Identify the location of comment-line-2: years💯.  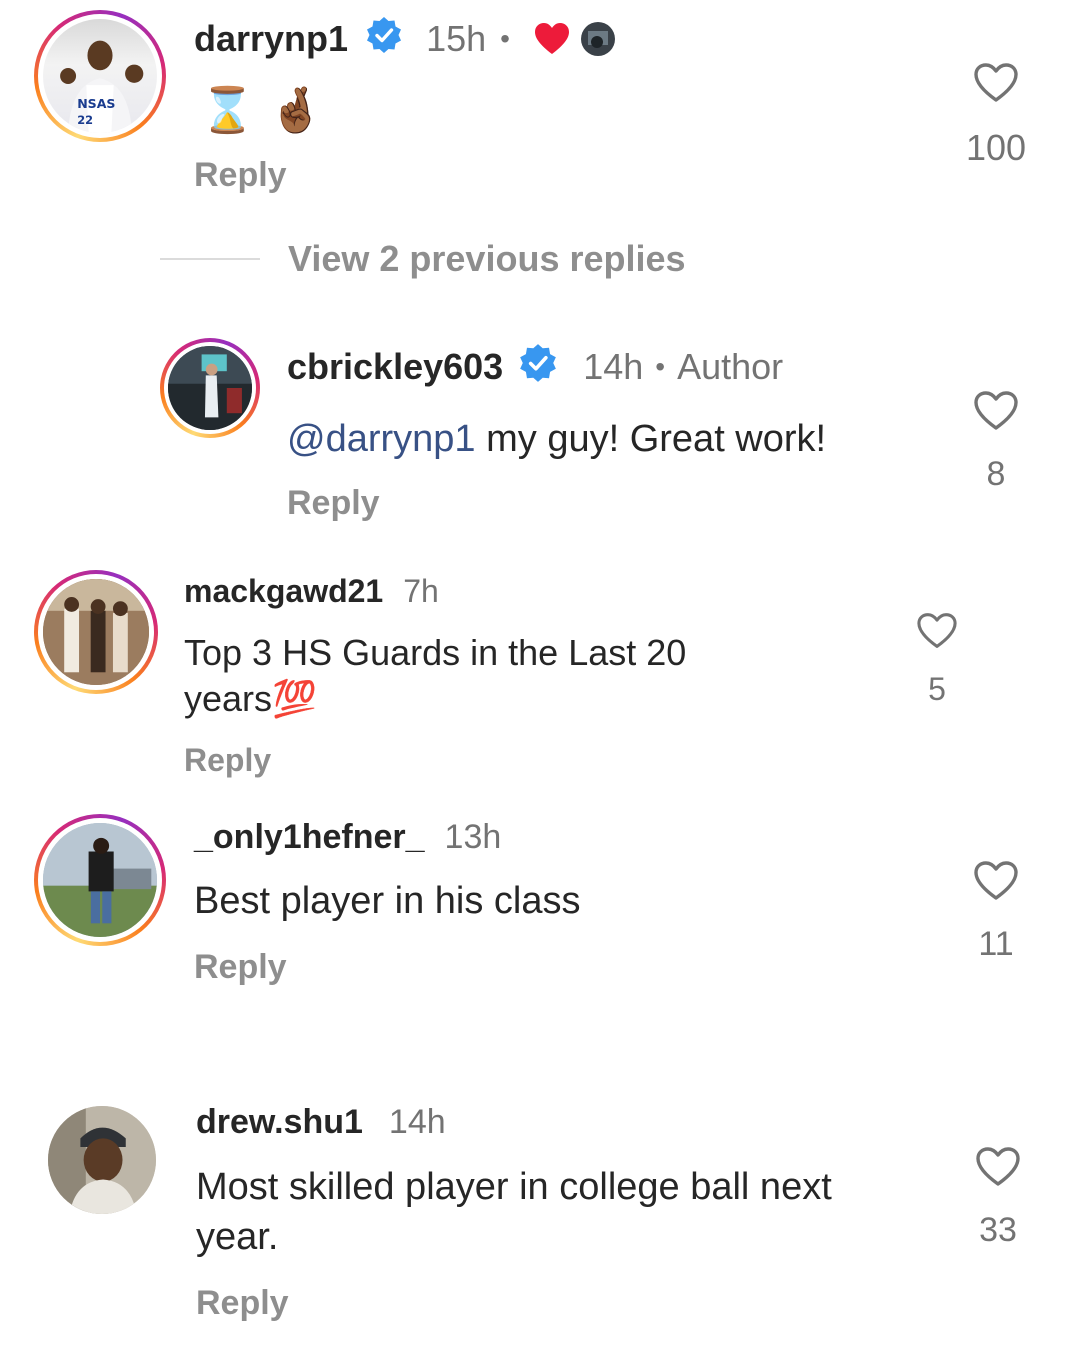
(250, 698).